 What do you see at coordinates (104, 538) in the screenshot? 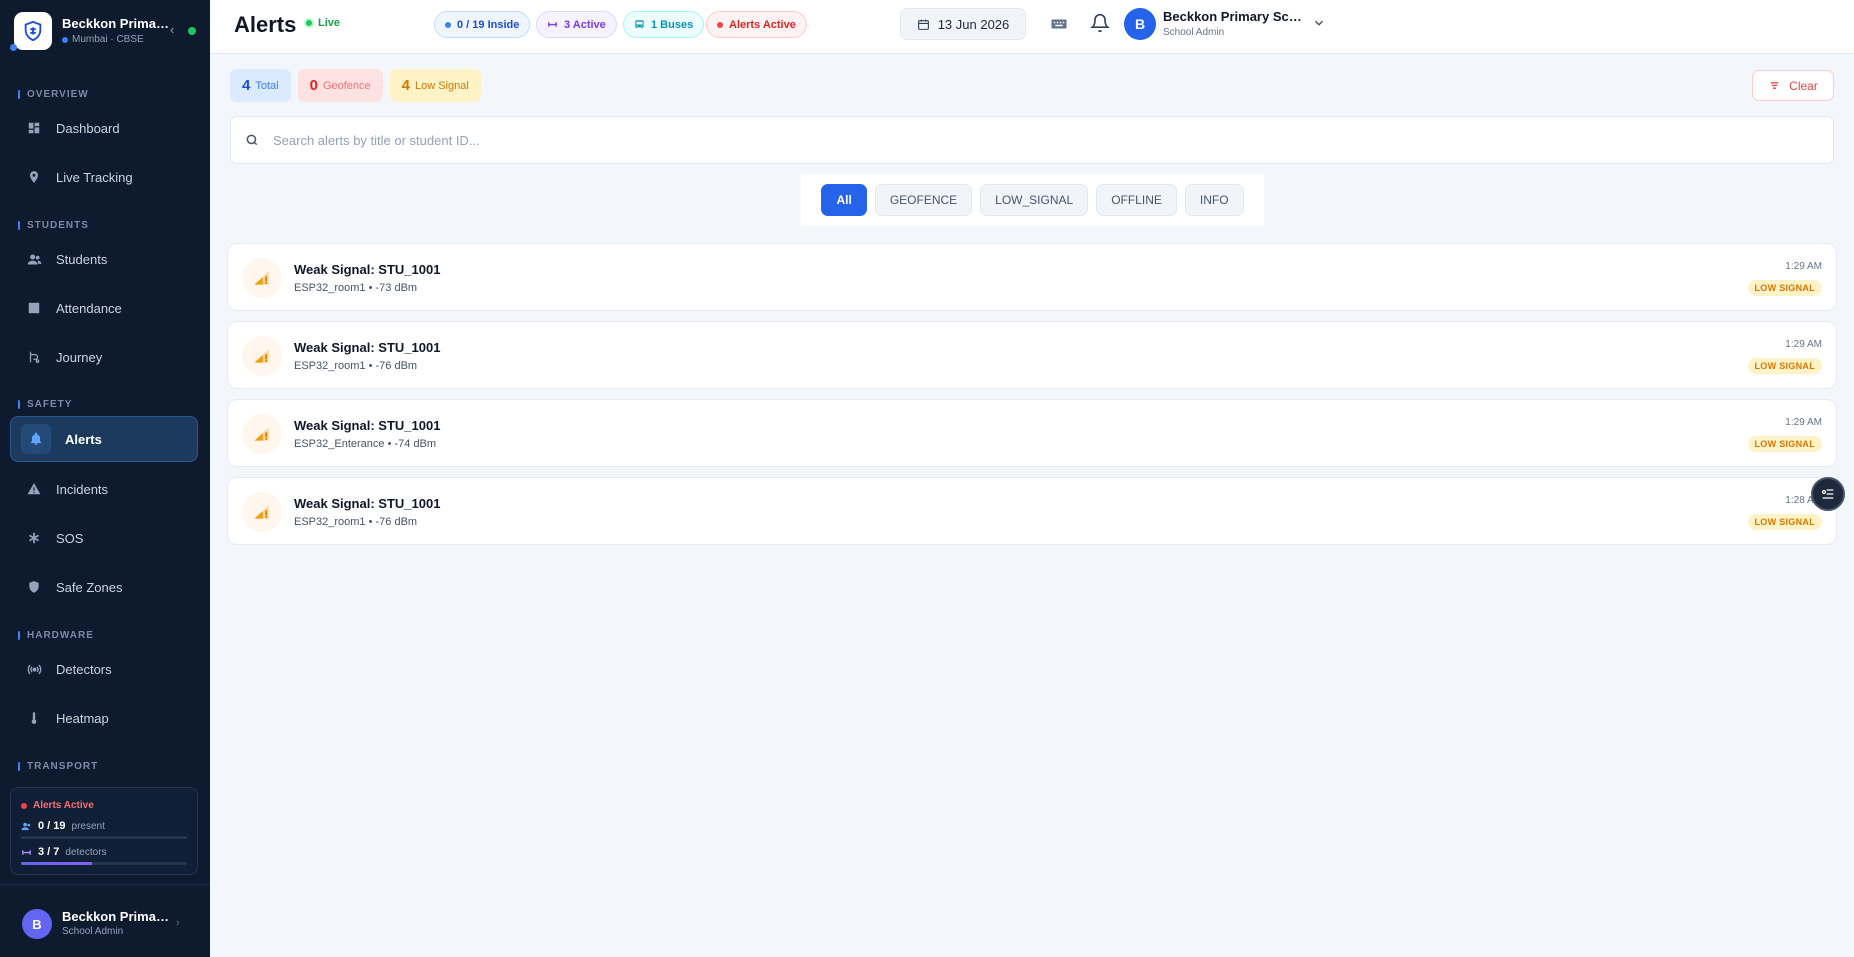
I see `sidebar-item-sos: SOS` at bounding box center [104, 538].